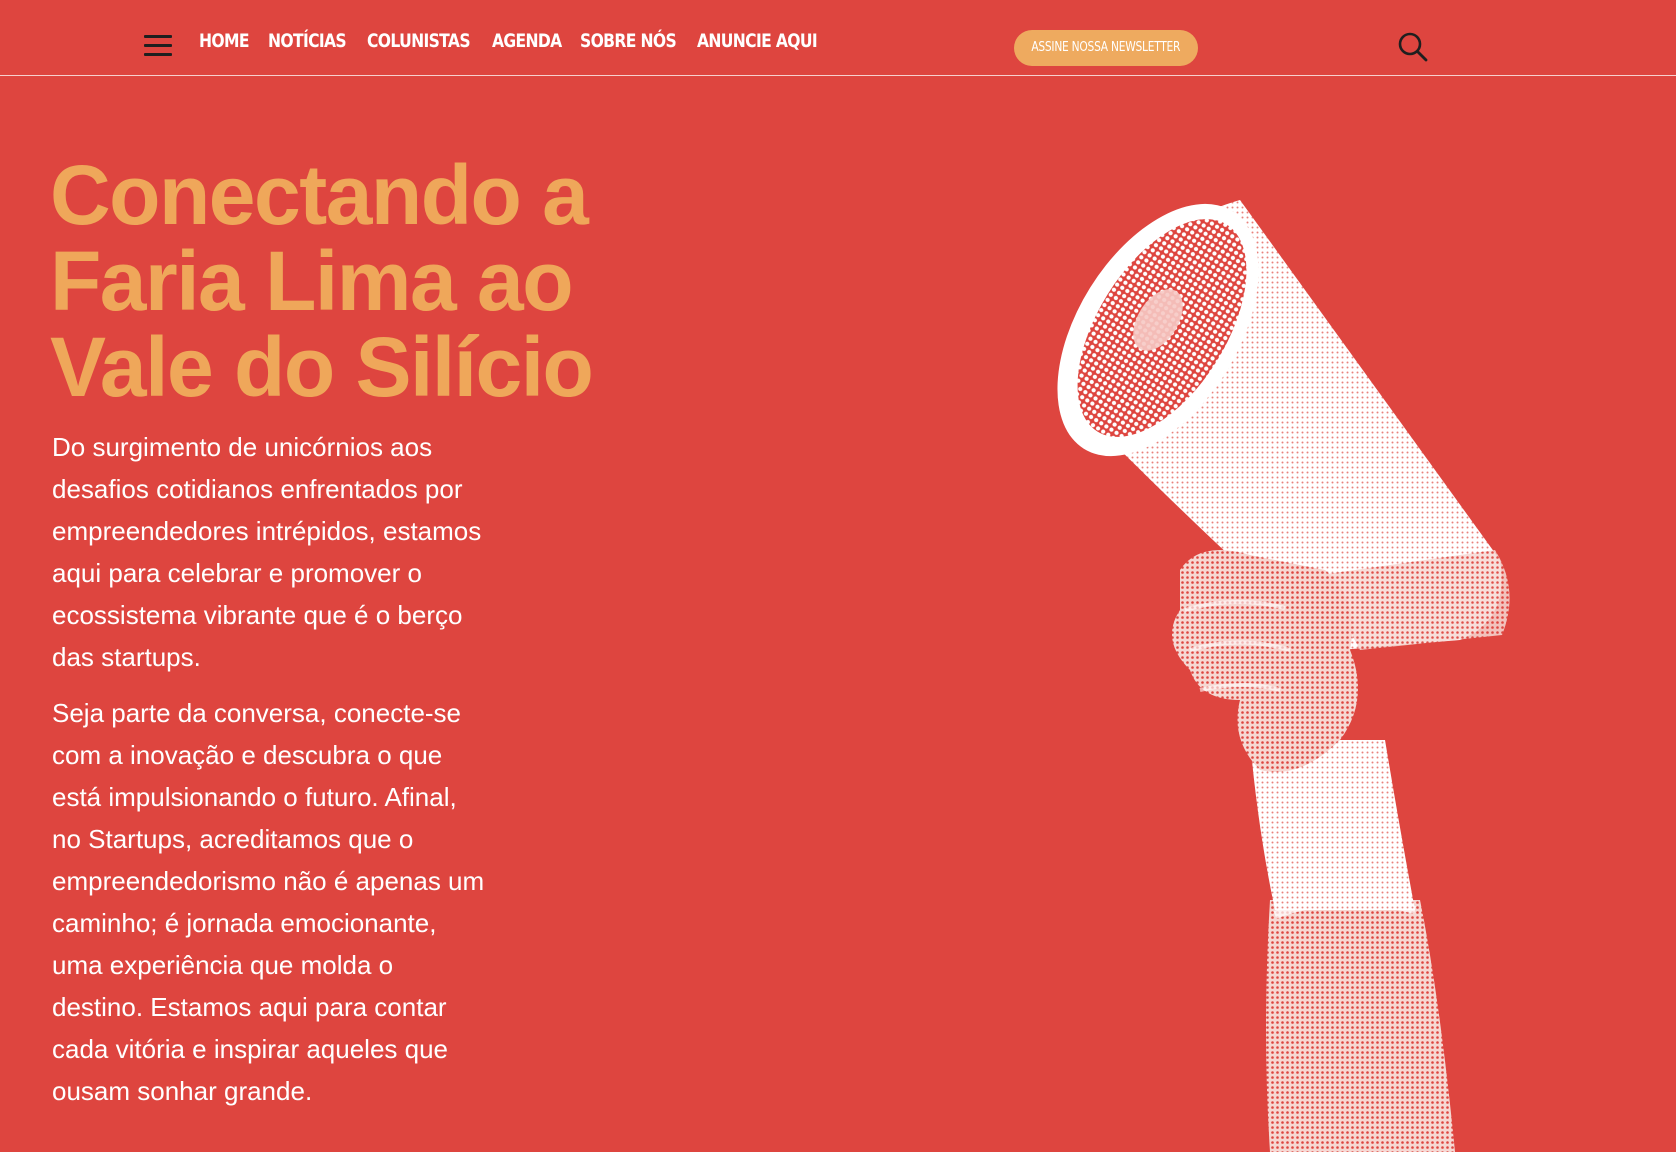 This screenshot has height=1156, width=1676. What do you see at coordinates (242, 447) in the screenshot?
I see `paragraph-line: Do surgimento de unicórnios aos` at bounding box center [242, 447].